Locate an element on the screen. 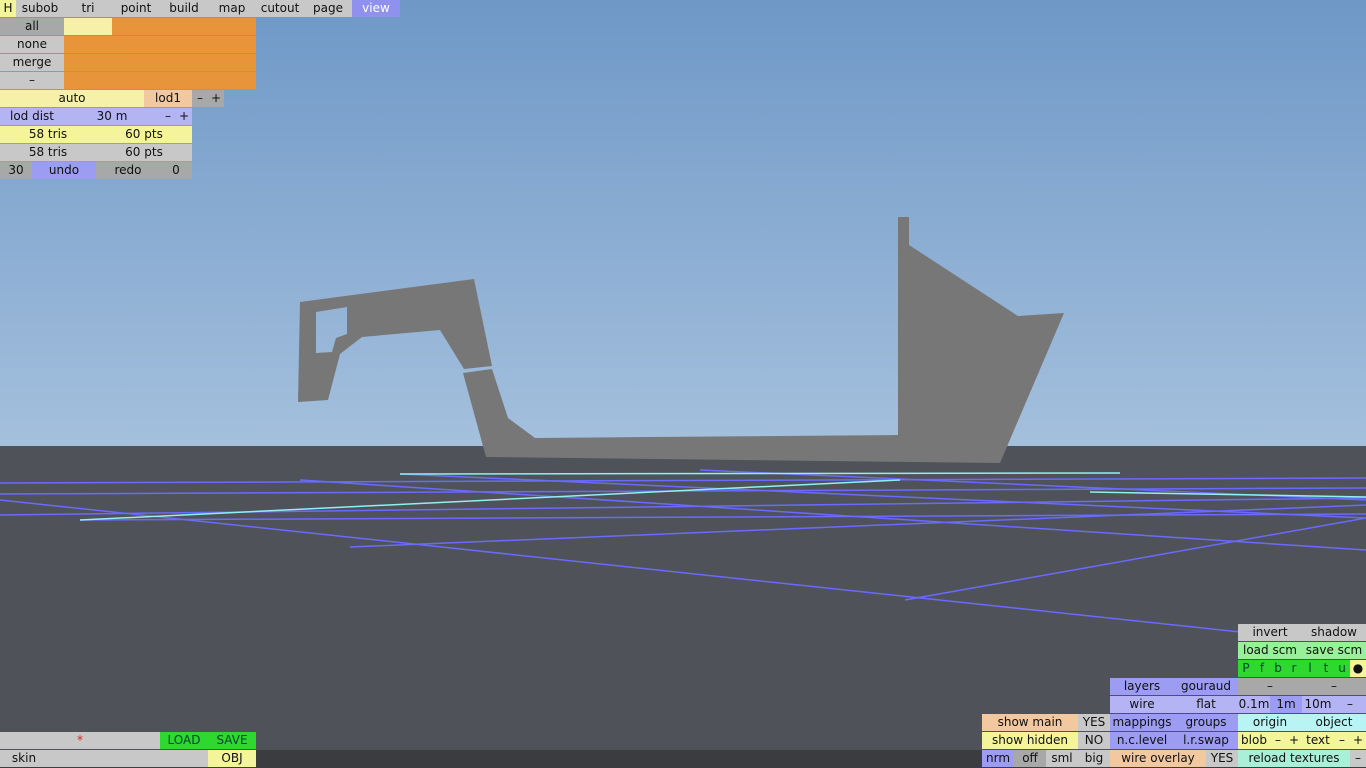  blob-minus-button: – is located at coordinates (1278, 740).